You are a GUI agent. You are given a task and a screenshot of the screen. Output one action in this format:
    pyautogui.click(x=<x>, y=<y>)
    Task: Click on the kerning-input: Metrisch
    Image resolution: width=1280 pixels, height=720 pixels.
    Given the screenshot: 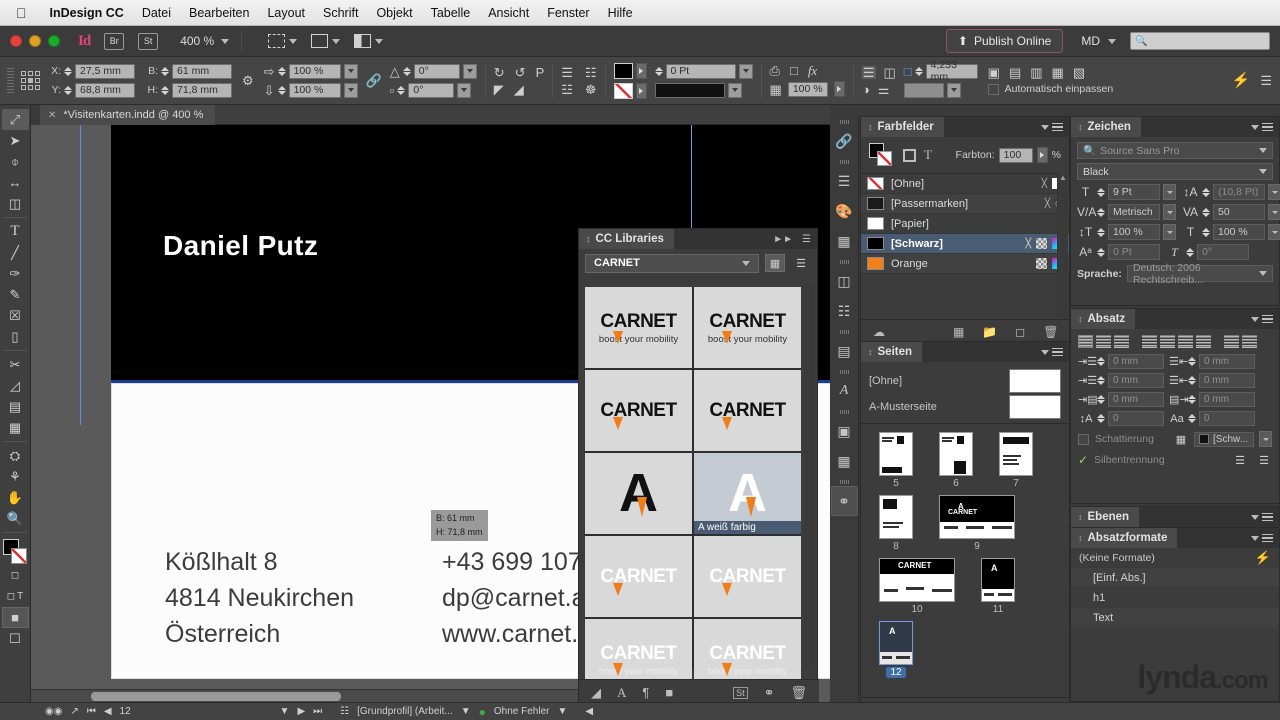 What is the action you would take?
    pyautogui.click(x=1134, y=212)
    